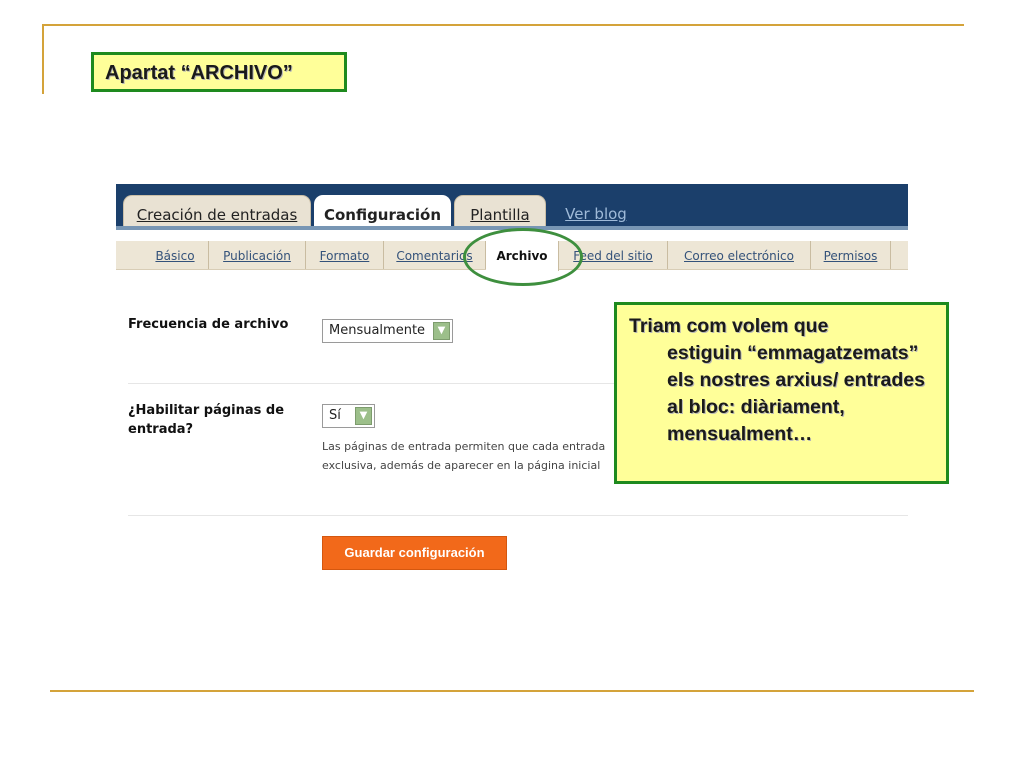  I want to click on slide-top-rule, so click(503, 25).